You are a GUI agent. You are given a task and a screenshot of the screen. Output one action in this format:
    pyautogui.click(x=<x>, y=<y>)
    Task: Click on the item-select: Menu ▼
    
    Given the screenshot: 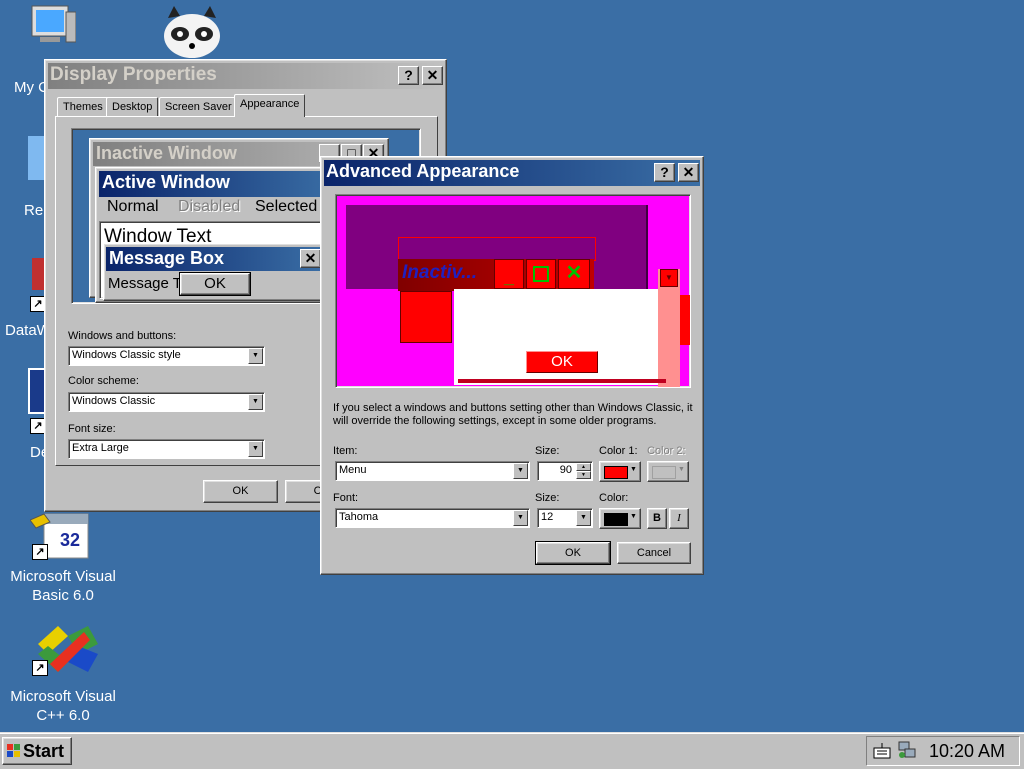 What is the action you would take?
    pyautogui.click(x=432, y=471)
    